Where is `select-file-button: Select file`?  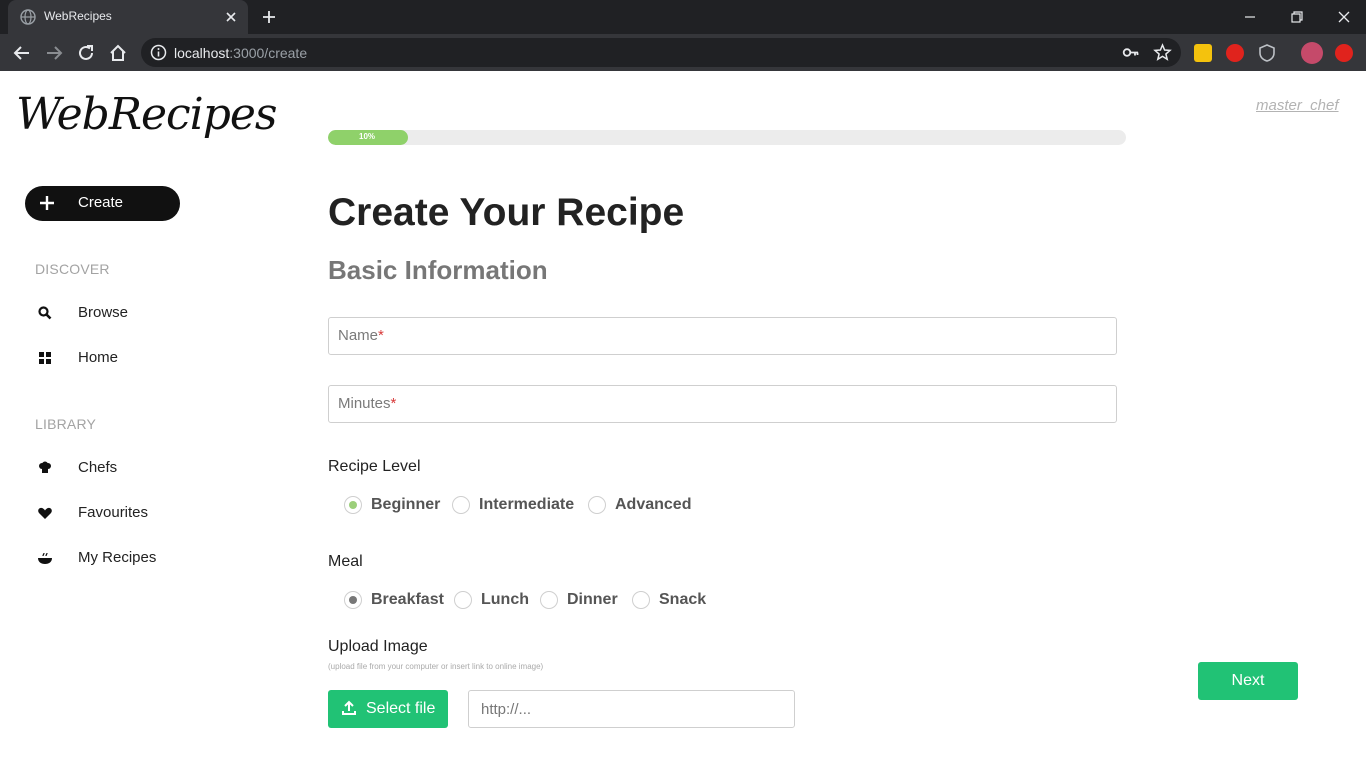
select-file-button: Select file is located at coordinates (388, 709).